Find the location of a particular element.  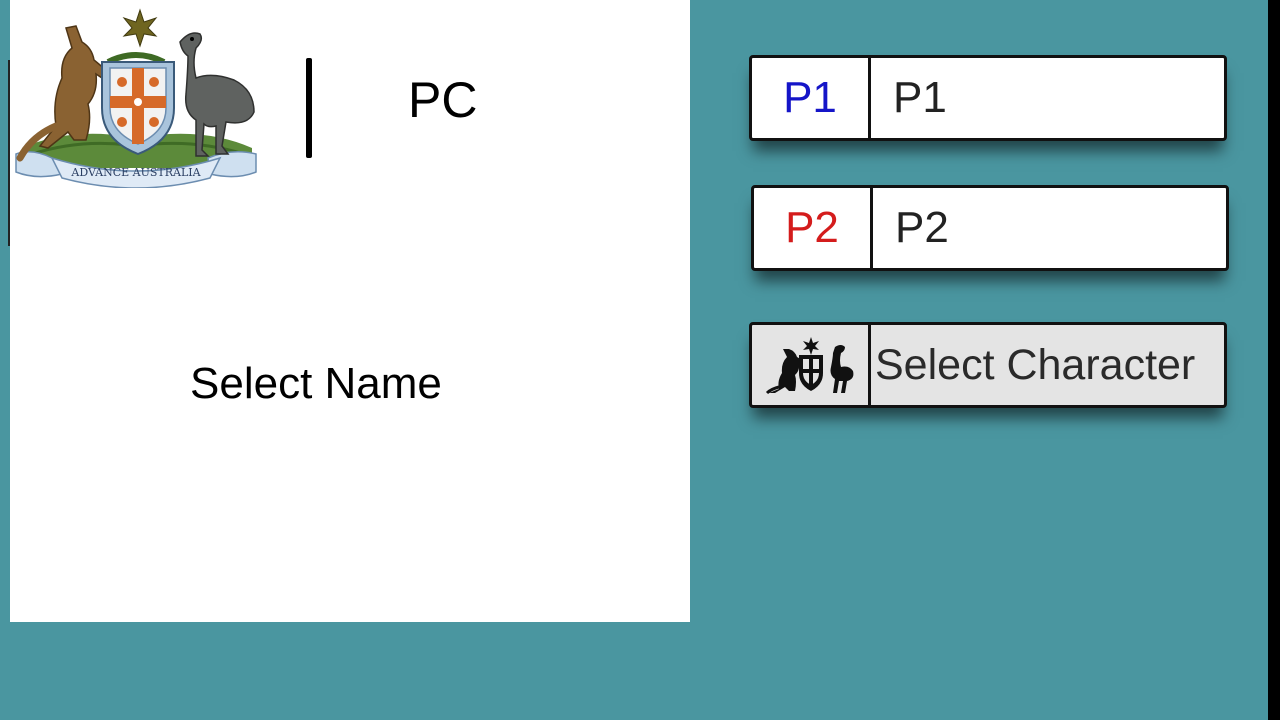

character-icon-cell is located at coordinates (811, 365).